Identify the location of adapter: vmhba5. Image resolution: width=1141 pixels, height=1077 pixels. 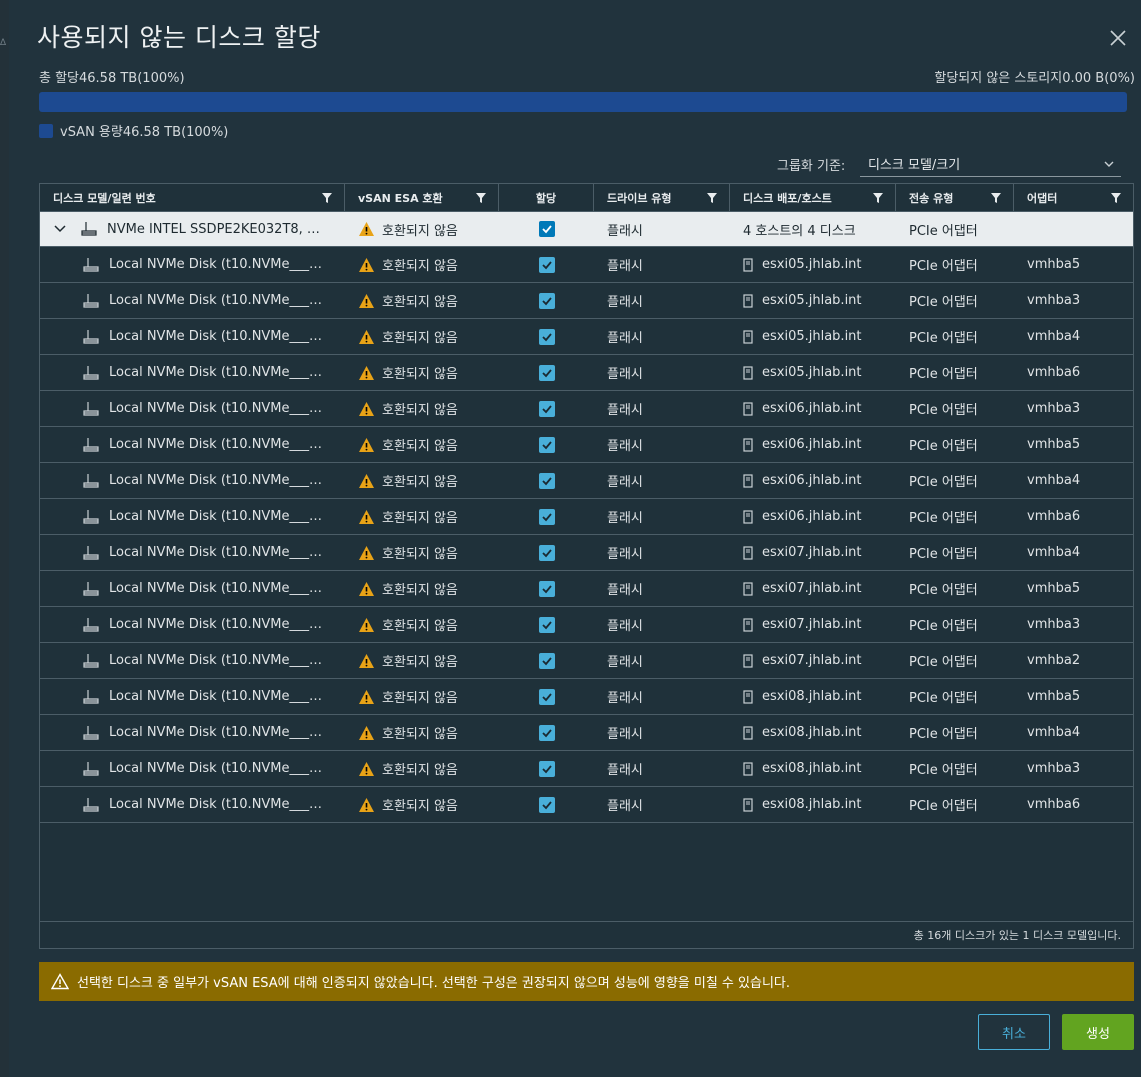
(1054, 444).